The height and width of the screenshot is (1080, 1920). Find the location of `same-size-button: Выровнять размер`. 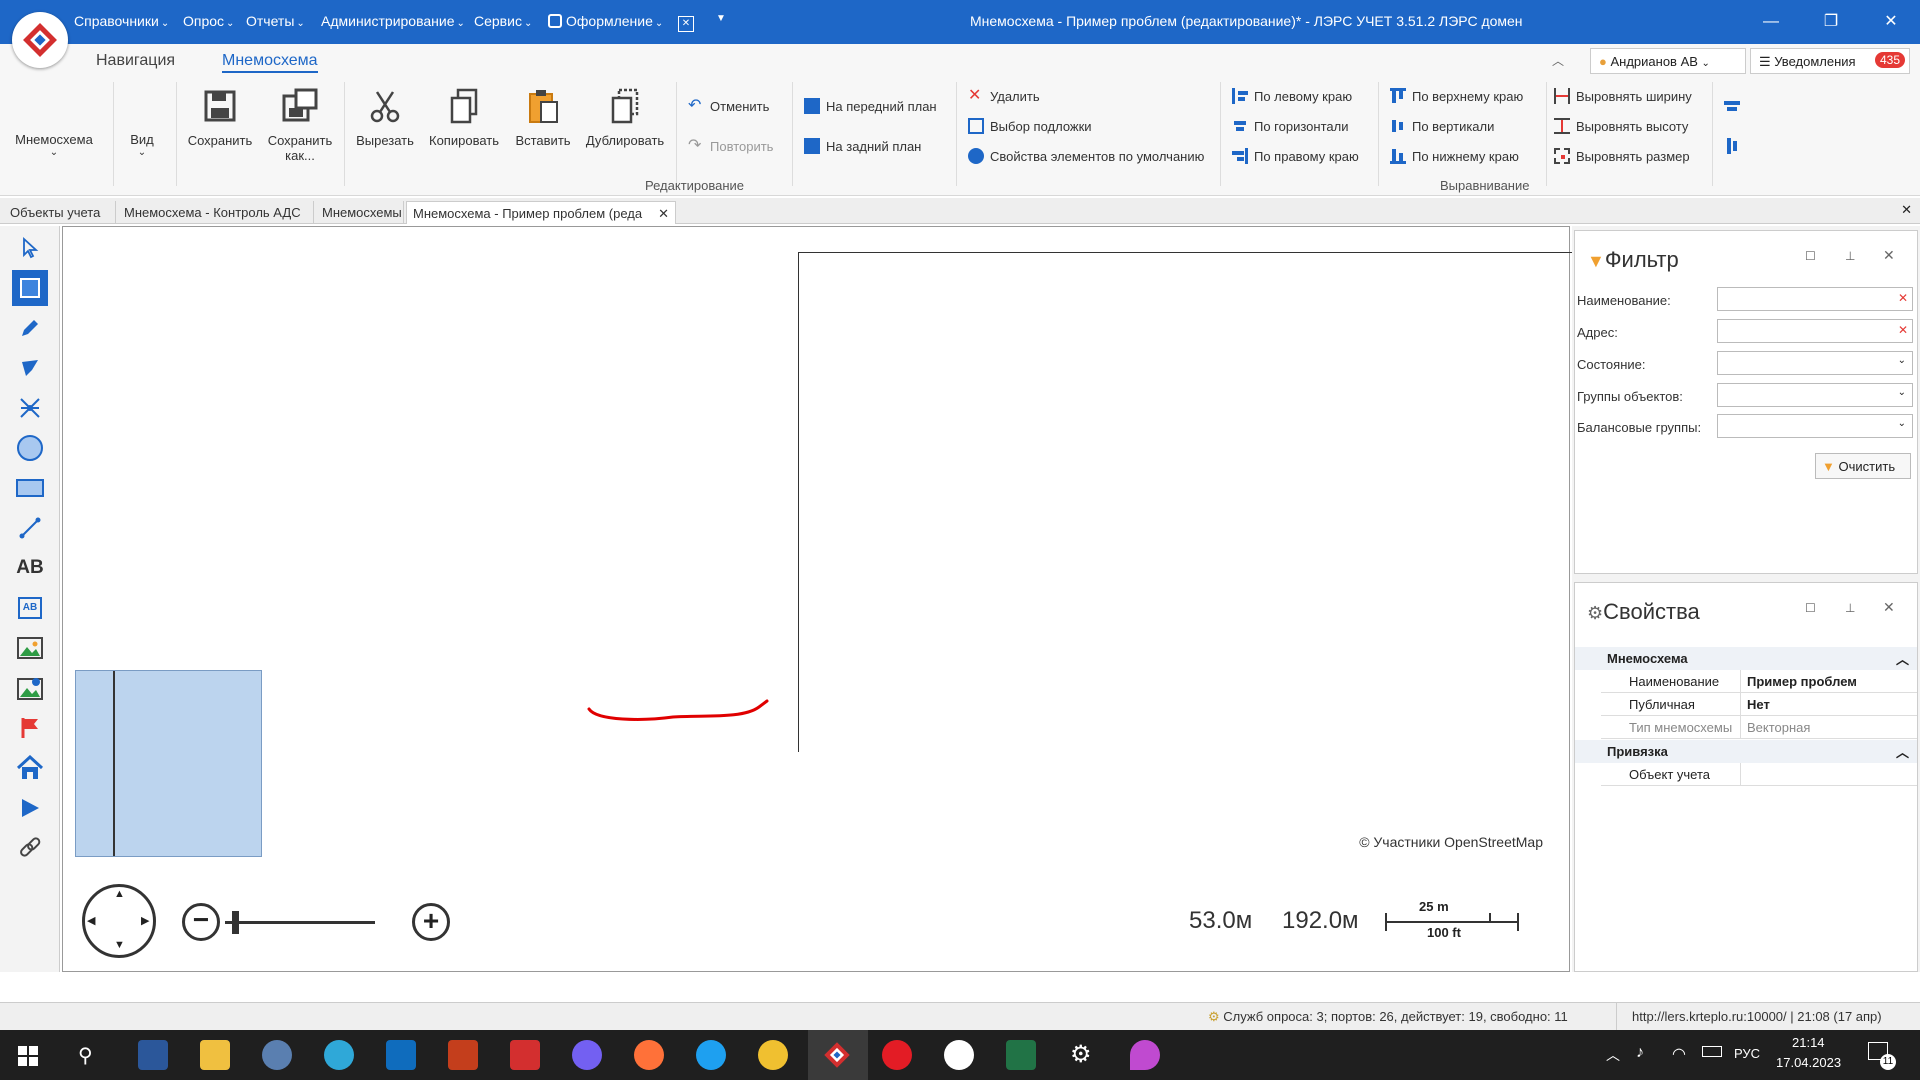

same-size-button: Выровнять размер is located at coordinates (1622, 156).